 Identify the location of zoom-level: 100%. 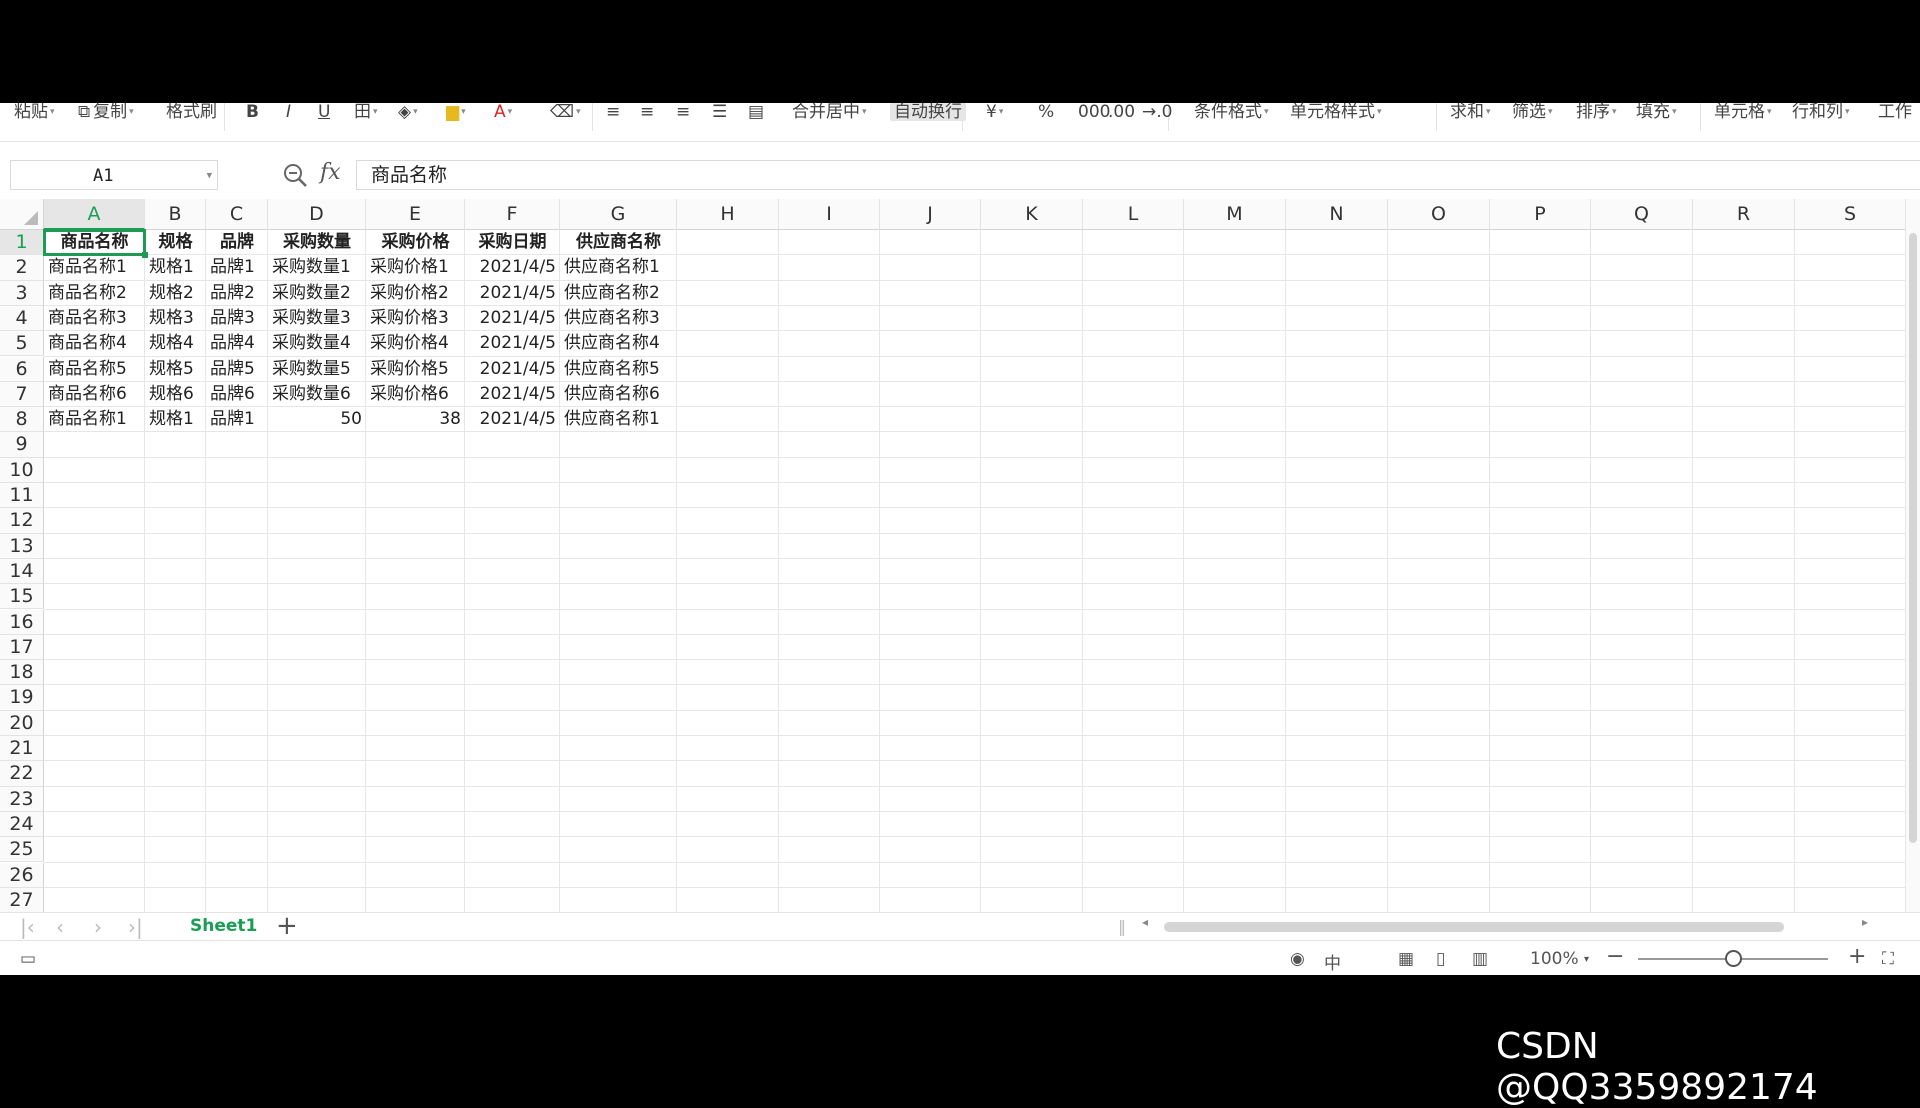
(1554, 959).